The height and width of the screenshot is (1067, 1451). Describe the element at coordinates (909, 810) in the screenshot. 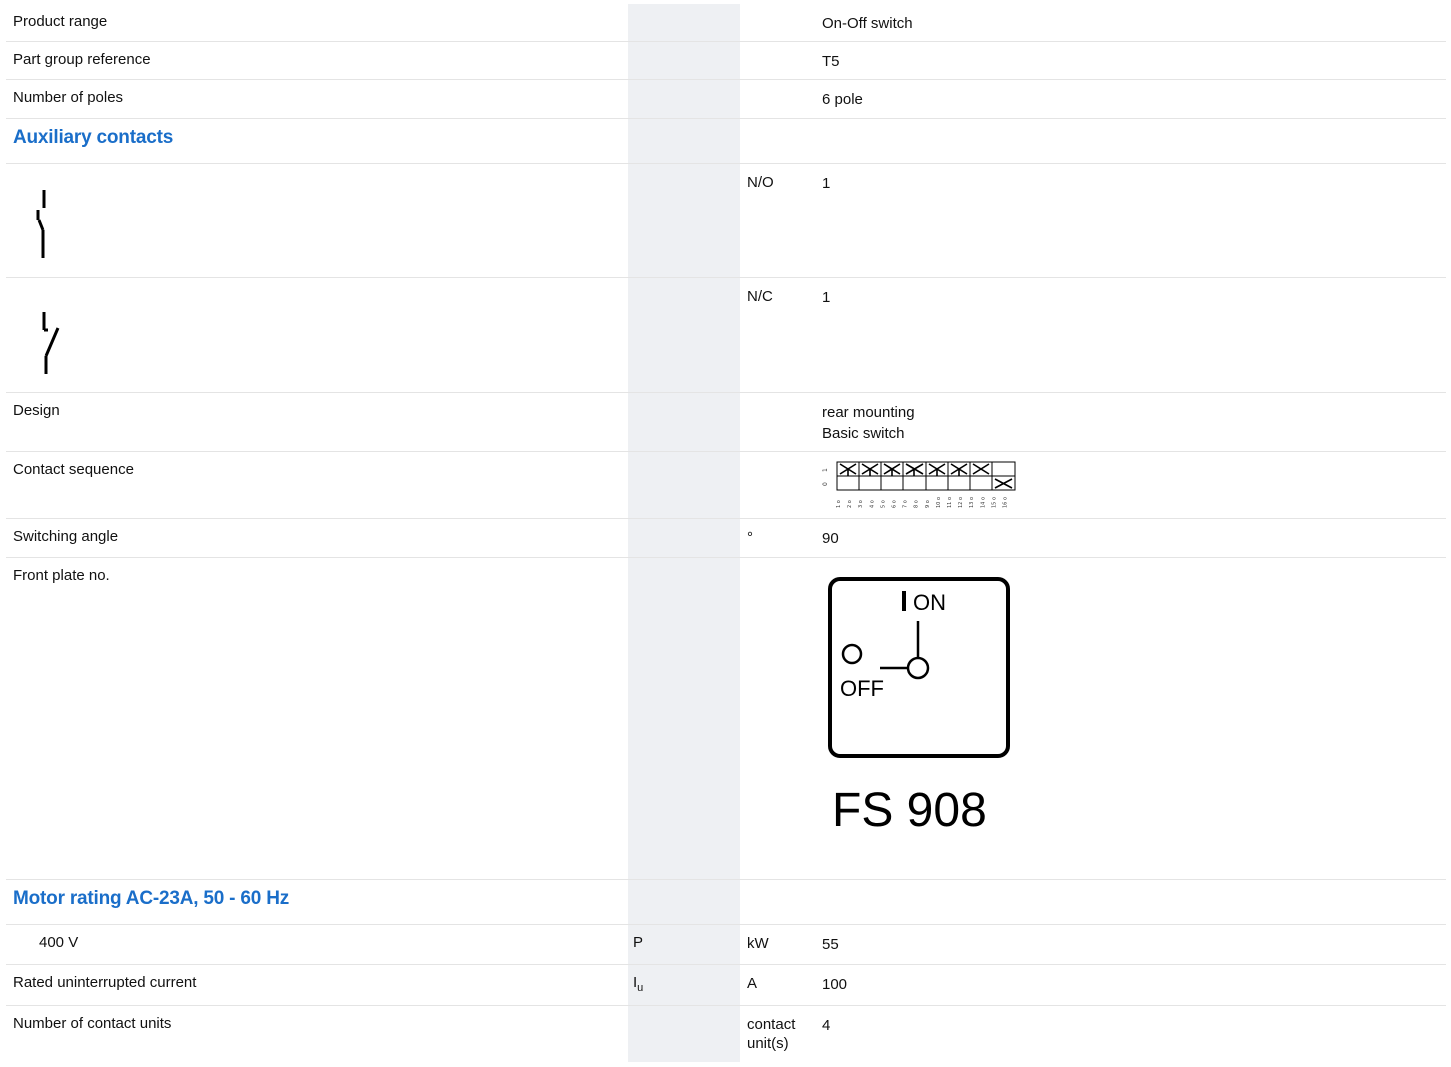

I see `plate-code: FS 908` at that location.